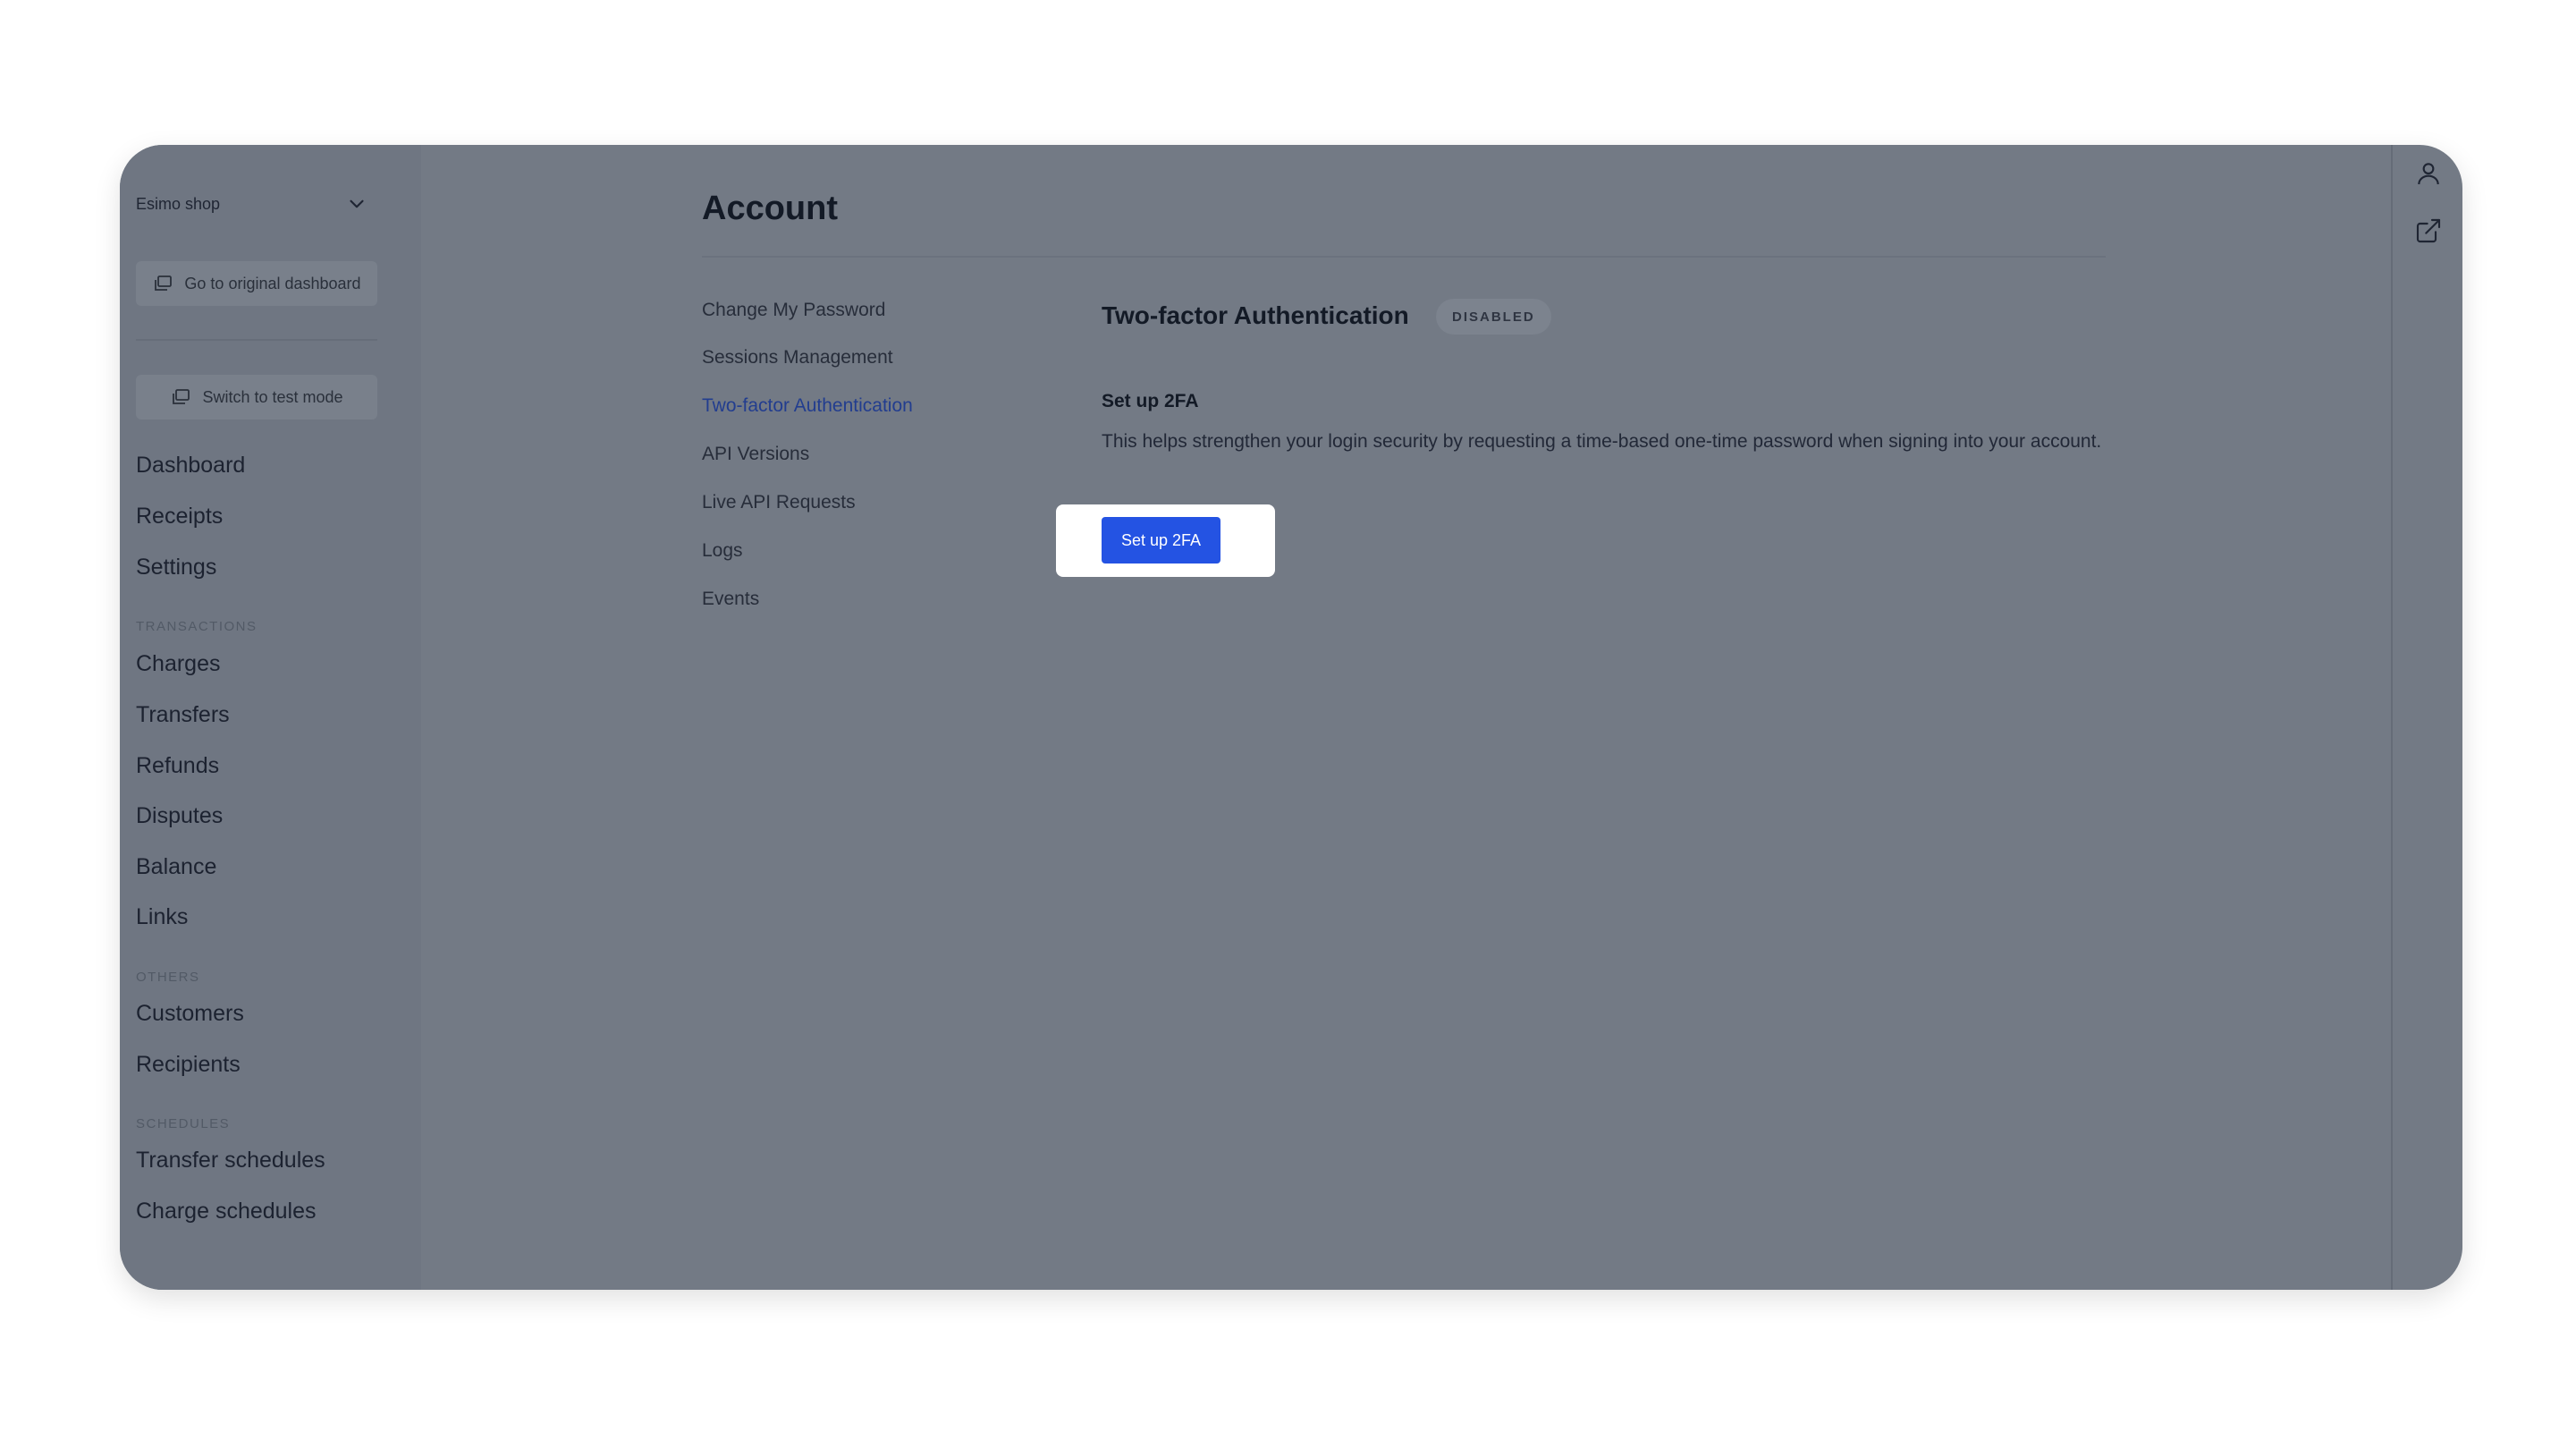 The height and width of the screenshot is (1432, 2576). Describe the element at coordinates (755, 454) in the screenshot. I see `subnav-api-versions: API Versions` at that location.